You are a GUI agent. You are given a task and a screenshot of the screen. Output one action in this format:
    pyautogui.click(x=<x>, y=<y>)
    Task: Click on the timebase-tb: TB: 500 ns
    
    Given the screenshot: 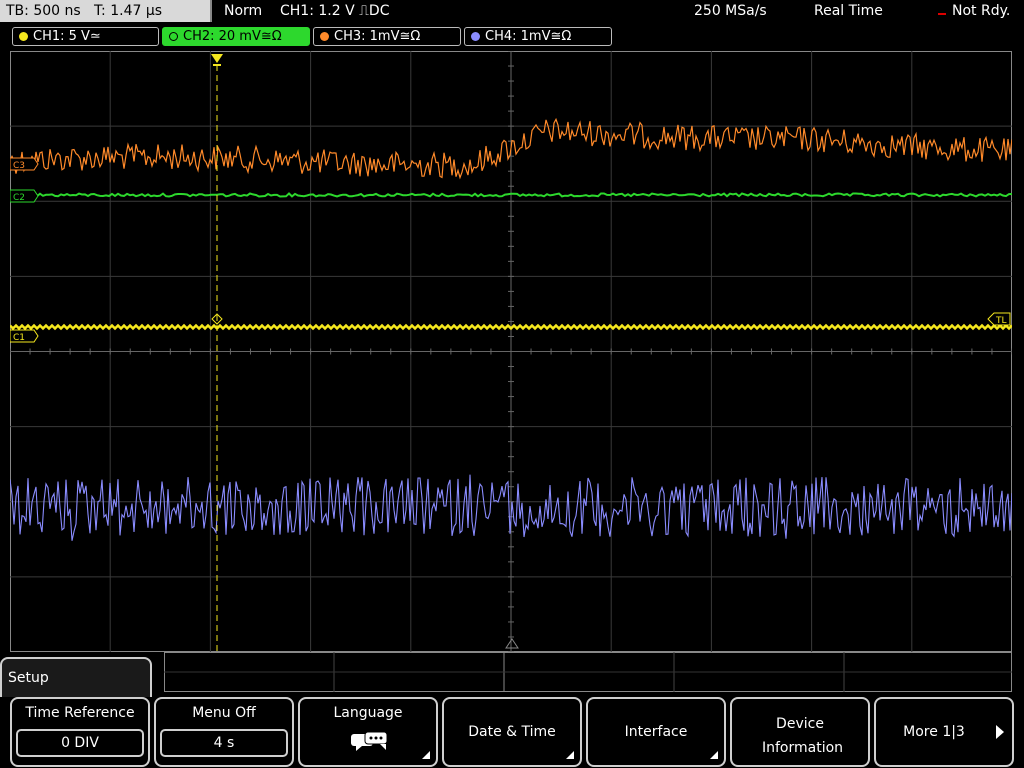 What is the action you would take?
    pyautogui.click(x=43, y=11)
    